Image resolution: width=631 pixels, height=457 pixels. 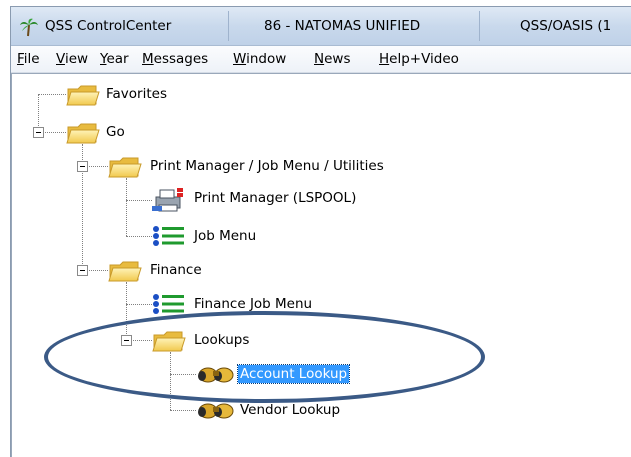 What do you see at coordinates (166, 132) in the screenshot?
I see `tree-node-go: Go` at bounding box center [166, 132].